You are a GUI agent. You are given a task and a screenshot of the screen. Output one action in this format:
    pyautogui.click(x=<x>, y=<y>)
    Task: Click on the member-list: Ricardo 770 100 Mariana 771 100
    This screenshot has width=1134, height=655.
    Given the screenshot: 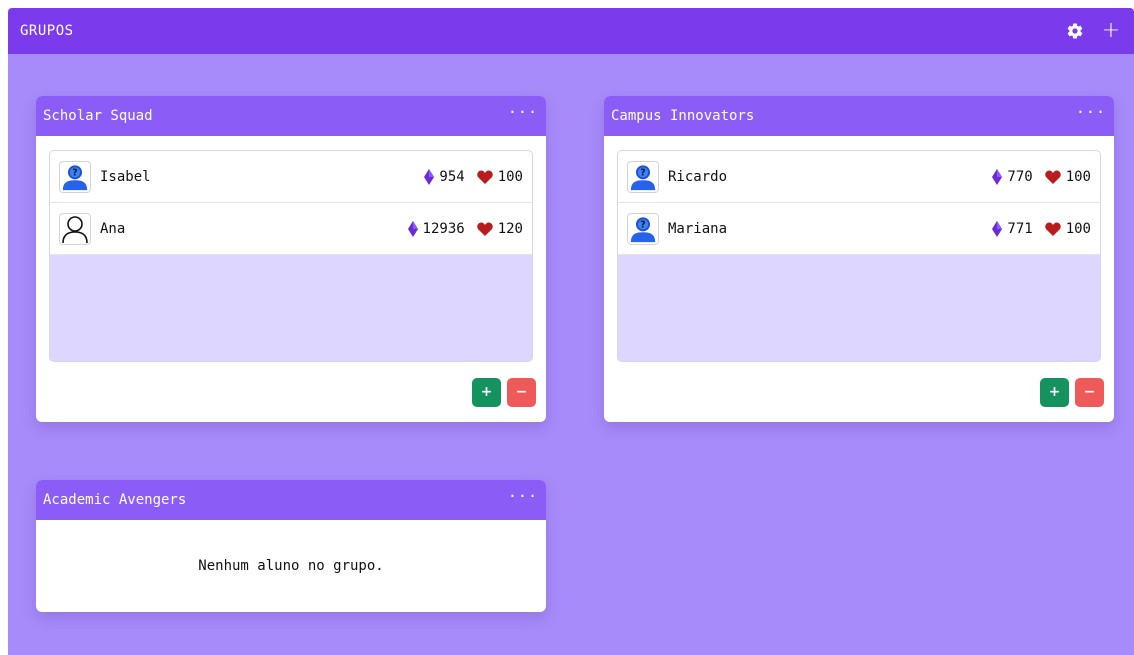 What is the action you would take?
    pyautogui.click(x=859, y=256)
    